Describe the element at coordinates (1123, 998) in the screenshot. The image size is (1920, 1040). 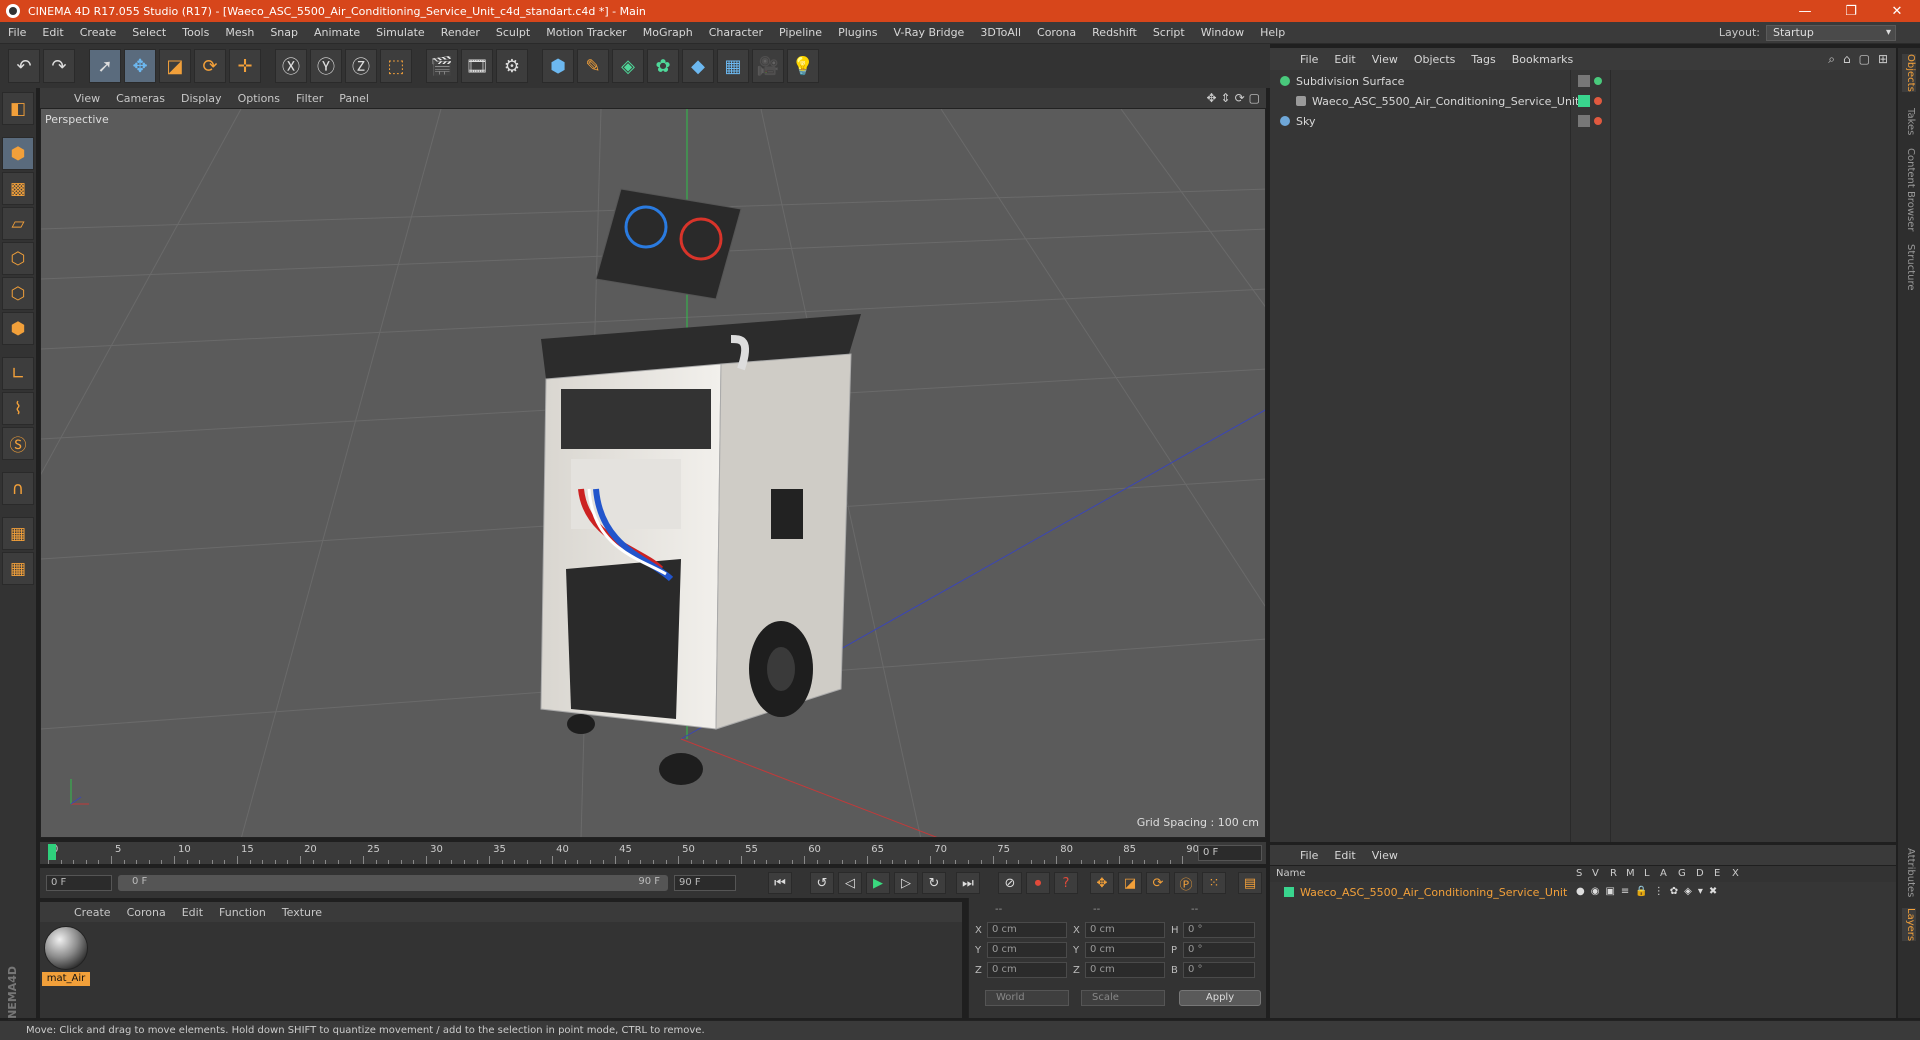
I see `size-mode-select: Scale` at that location.